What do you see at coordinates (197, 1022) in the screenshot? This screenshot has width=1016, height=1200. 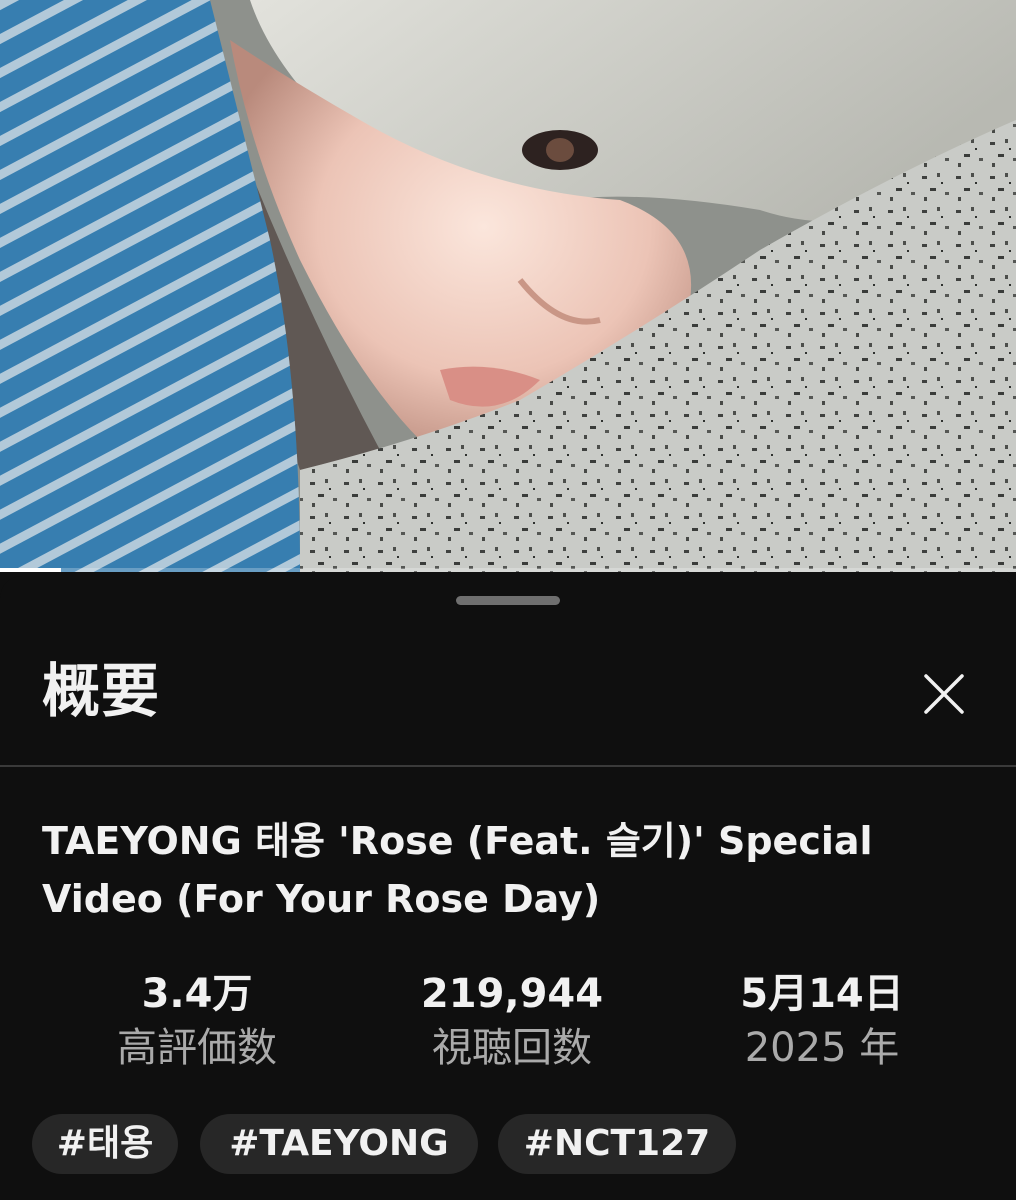 I see `likes-stat: 3.4万 高評価数` at bounding box center [197, 1022].